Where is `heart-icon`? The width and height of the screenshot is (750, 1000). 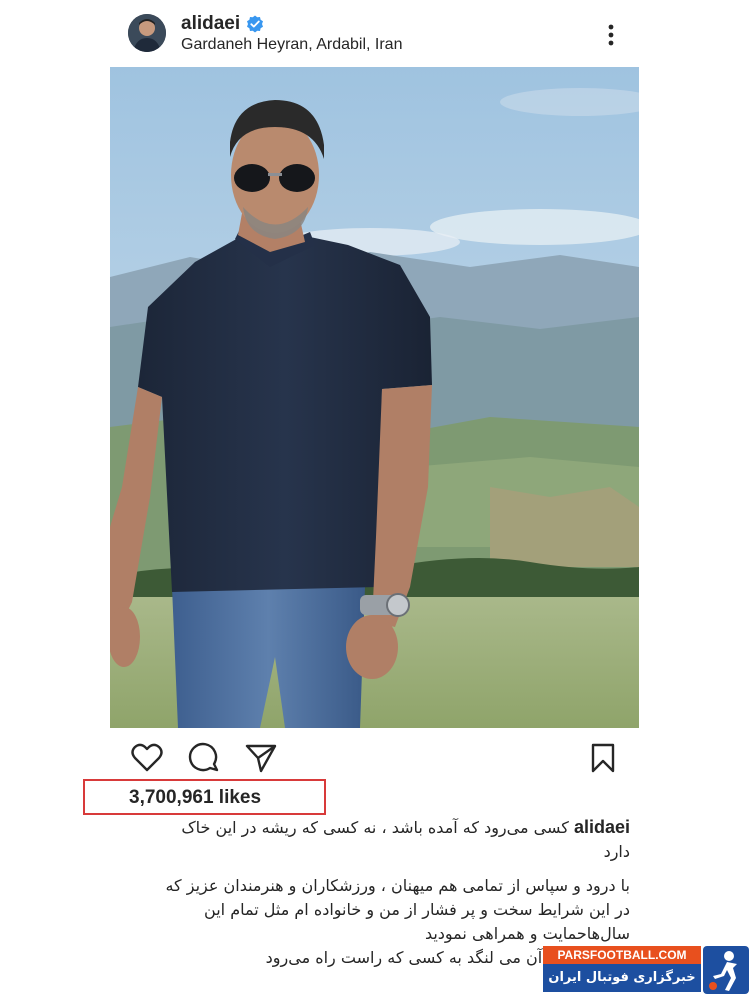
heart-icon is located at coordinates (147, 758).